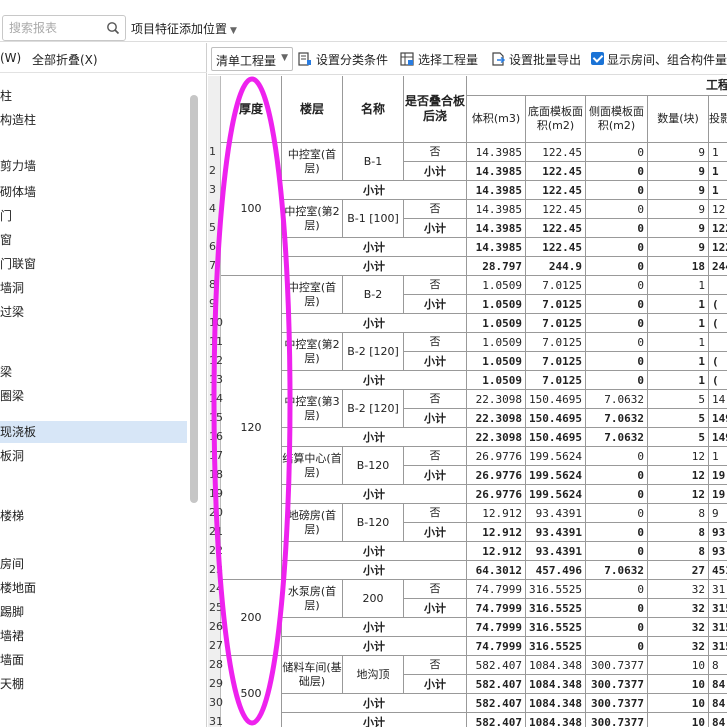 The height and width of the screenshot is (727, 727). Describe the element at coordinates (93, 372) in the screenshot. I see `tree-item: 梁` at that location.